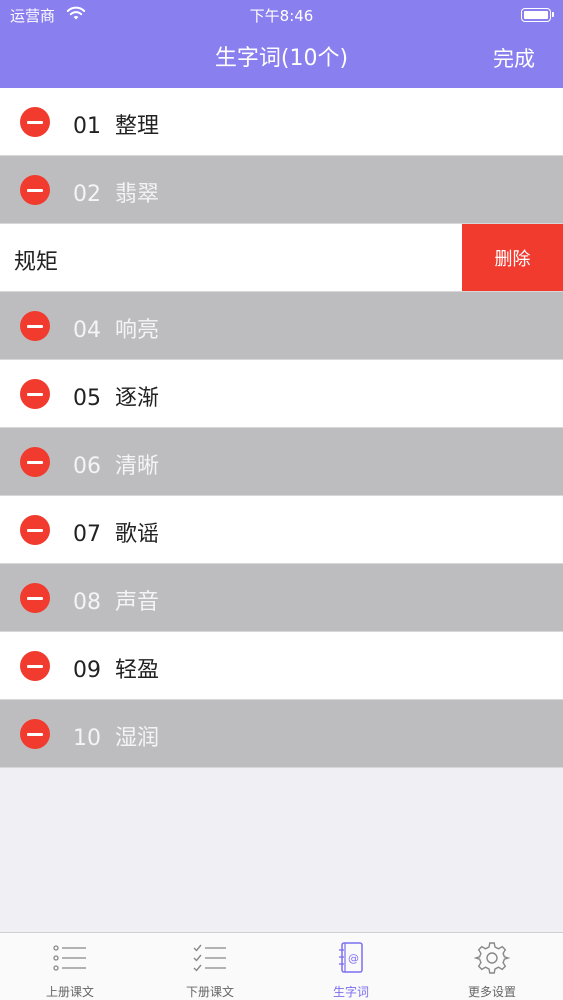 This screenshot has width=563, height=1000. What do you see at coordinates (87, 466) in the screenshot?
I see `word-number: 06` at bounding box center [87, 466].